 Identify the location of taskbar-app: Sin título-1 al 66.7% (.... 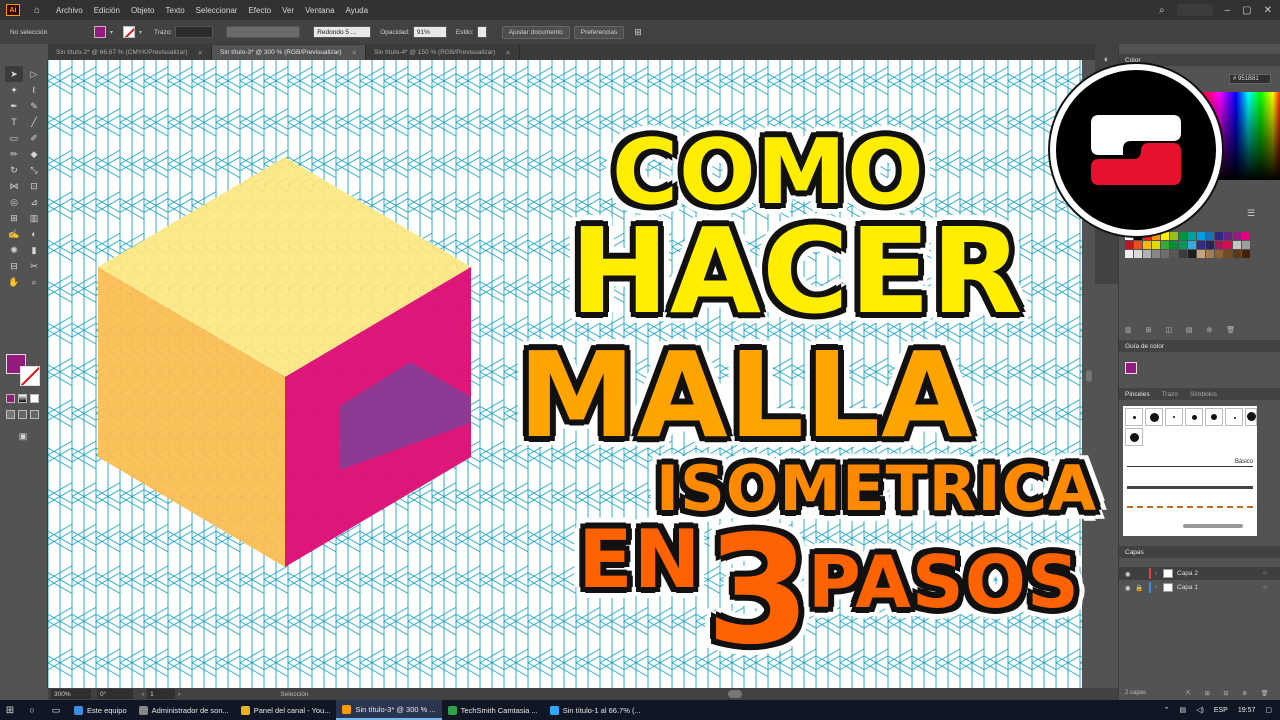
(595, 710).